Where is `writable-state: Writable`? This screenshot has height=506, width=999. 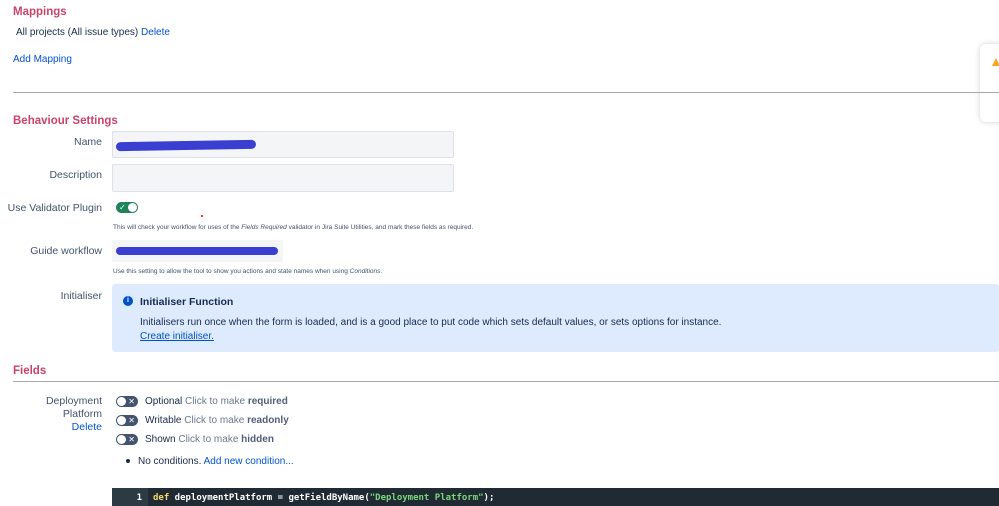
writable-state: Writable is located at coordinates (163, 420).